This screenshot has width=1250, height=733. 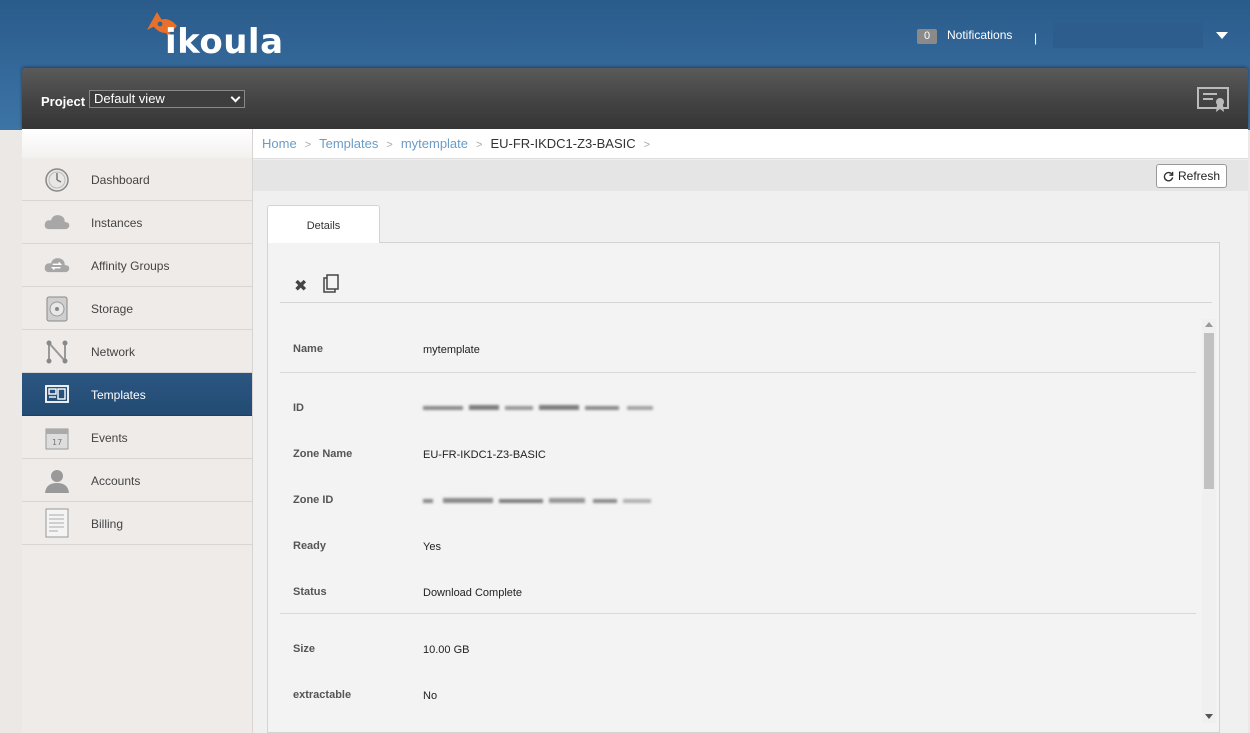 I want to click on sidebar-item-label: Affinity Groups, so click(x=130, y=266).